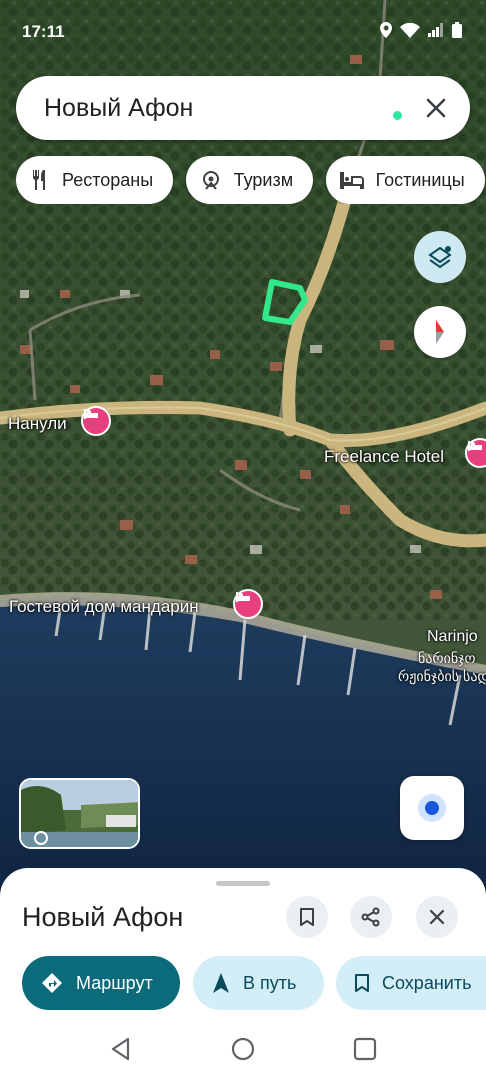  I want to click on chip-tourism: Туризм, so click(249, 180).